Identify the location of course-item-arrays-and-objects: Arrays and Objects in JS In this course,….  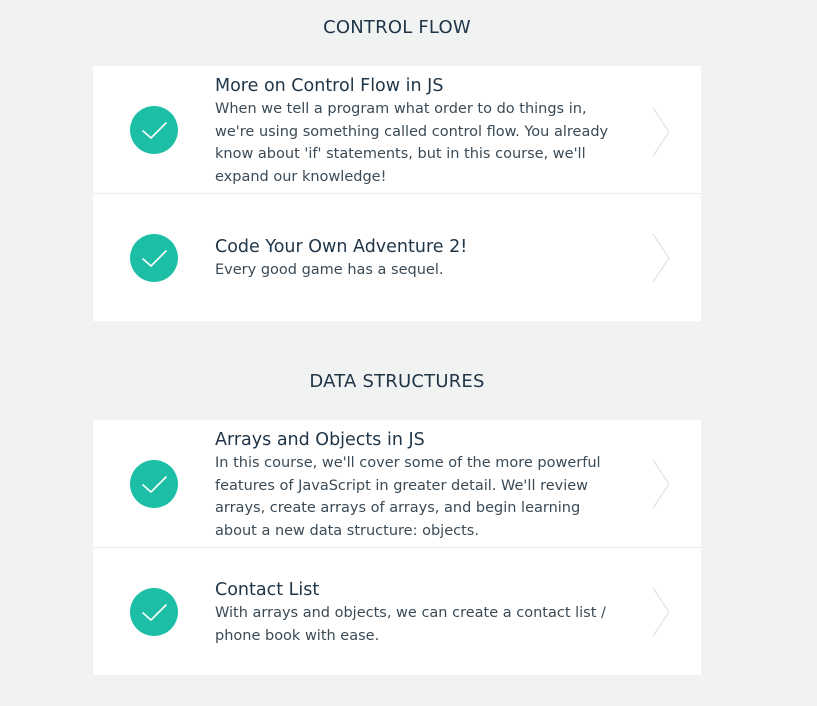
(397, 483).